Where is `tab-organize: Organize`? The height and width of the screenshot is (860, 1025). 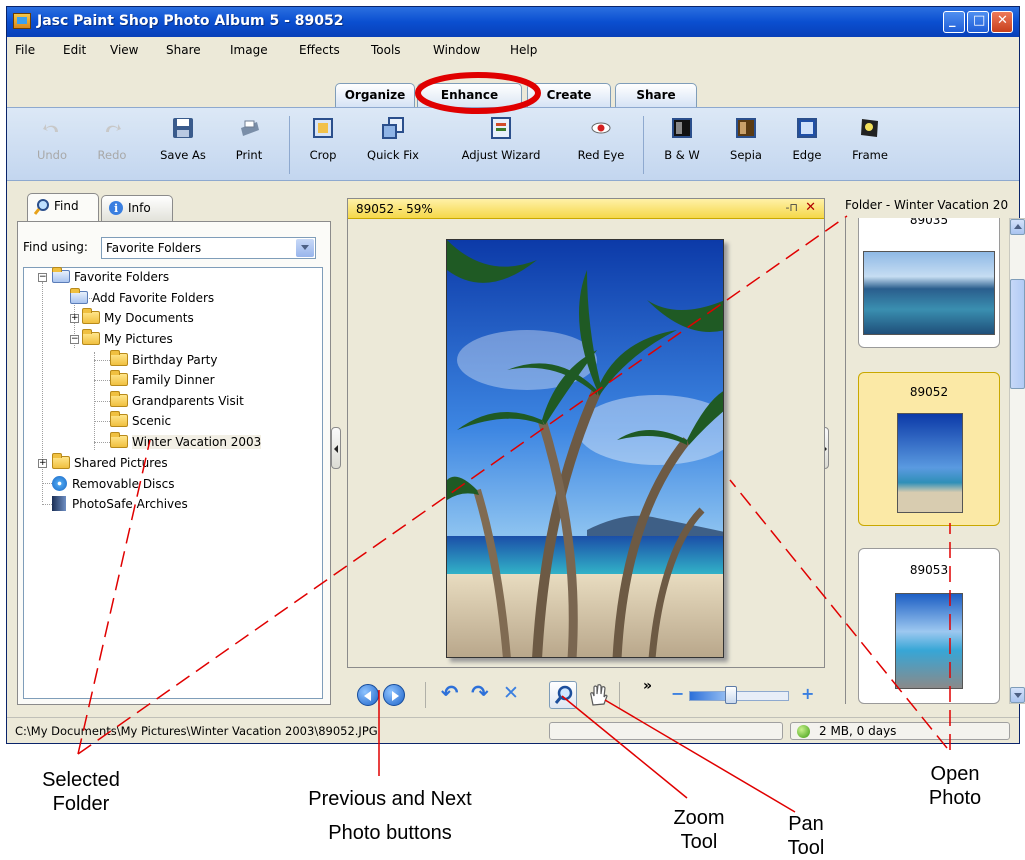 tab-organize: Organize is located at coordinates (375, 95).